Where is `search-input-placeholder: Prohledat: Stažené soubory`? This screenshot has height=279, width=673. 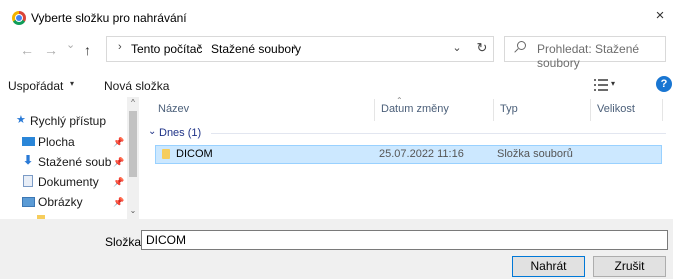
search-input-placeholder: Prohledat: Stažené soubory is located at coordinates (605, 56).